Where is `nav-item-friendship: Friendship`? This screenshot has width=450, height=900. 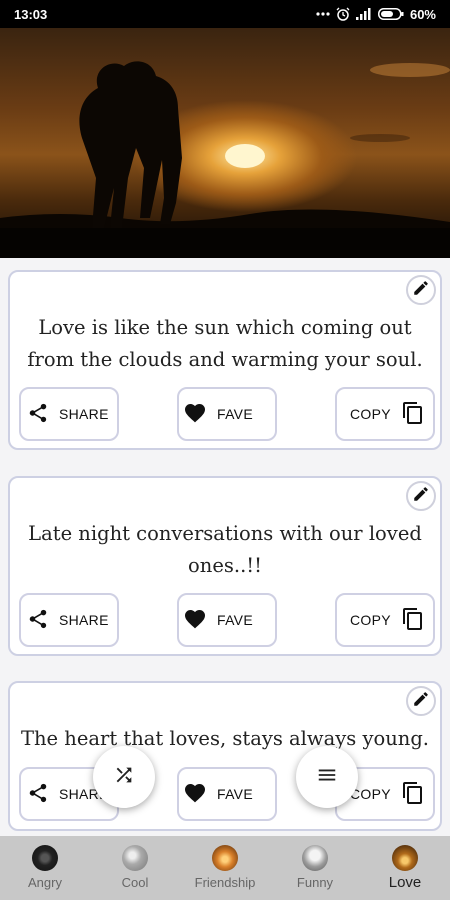
nav-item-friendship: Friendship is located at coordinates (225, 868).